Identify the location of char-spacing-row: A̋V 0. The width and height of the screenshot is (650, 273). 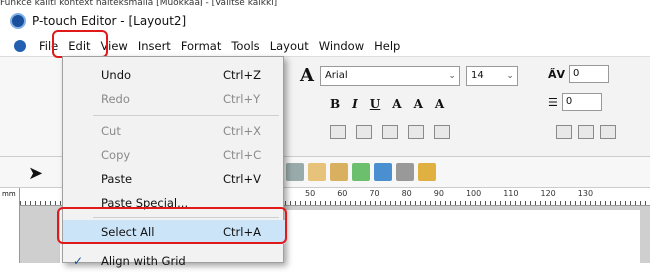
(579, 74).